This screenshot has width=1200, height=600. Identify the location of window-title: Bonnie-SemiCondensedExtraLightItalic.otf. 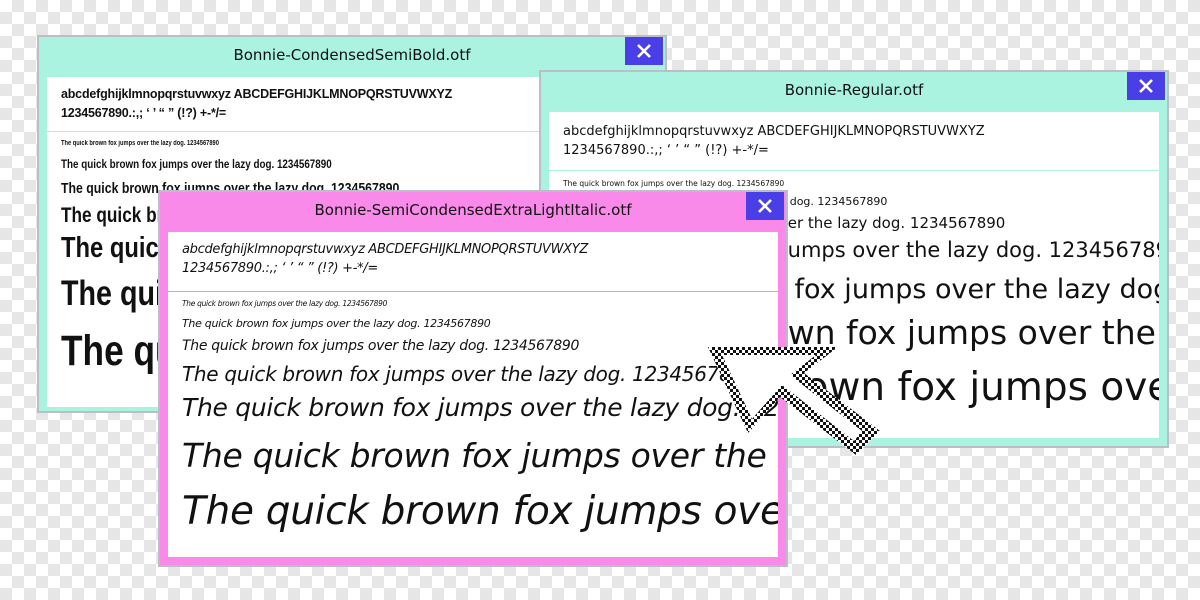
(473, 210).